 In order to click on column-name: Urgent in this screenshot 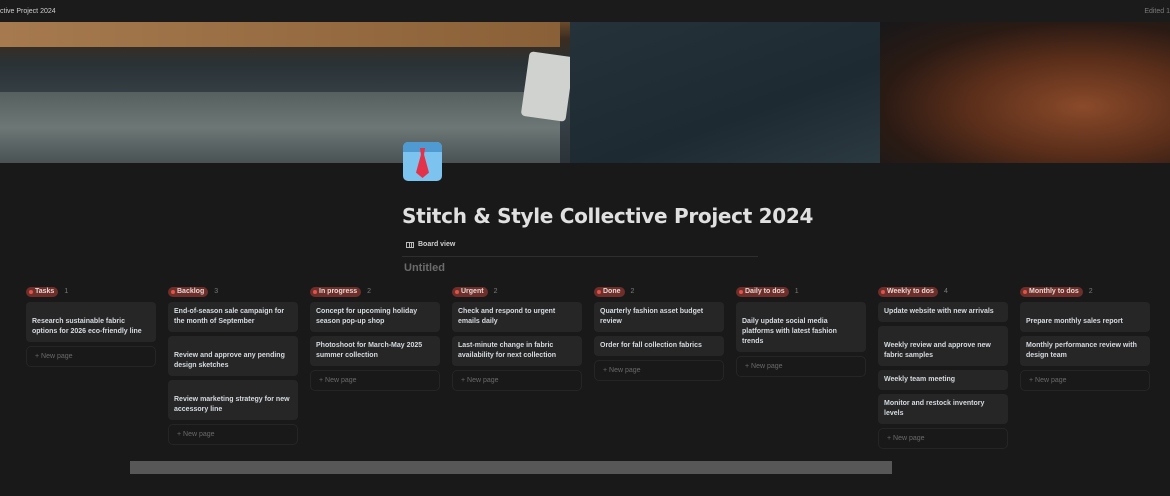, I will do `click(472, 291)`.